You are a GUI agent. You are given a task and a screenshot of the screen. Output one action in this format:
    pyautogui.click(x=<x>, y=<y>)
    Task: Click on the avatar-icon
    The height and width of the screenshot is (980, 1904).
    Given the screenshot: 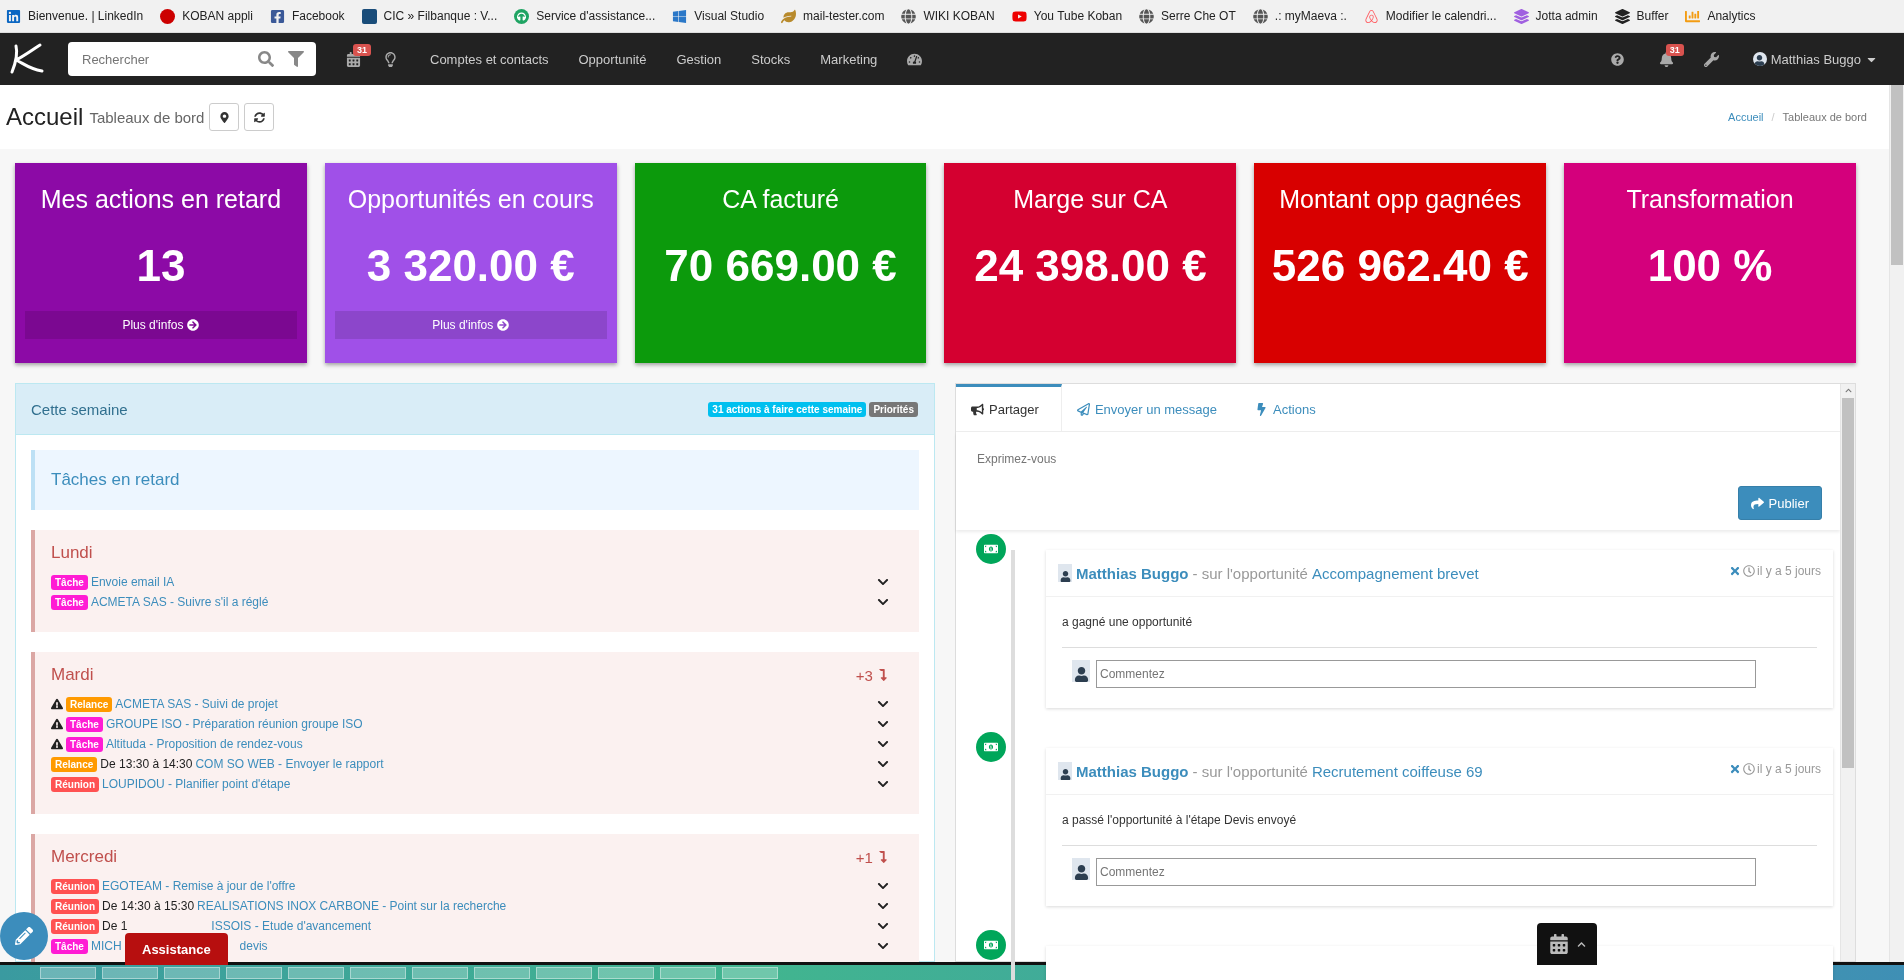 What is the action you would take?
    pyautogui.click(x=1759, y=59)
    